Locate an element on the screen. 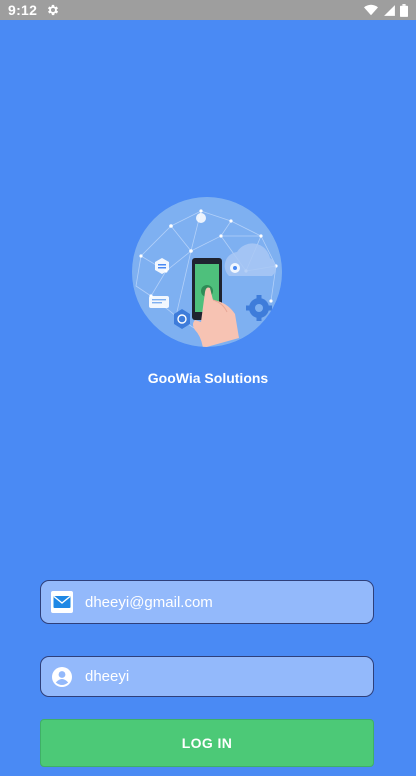 The height and width of the screenshot is (776, 416). app-name: GooWia Solutions is located at coordinates (208, 378).